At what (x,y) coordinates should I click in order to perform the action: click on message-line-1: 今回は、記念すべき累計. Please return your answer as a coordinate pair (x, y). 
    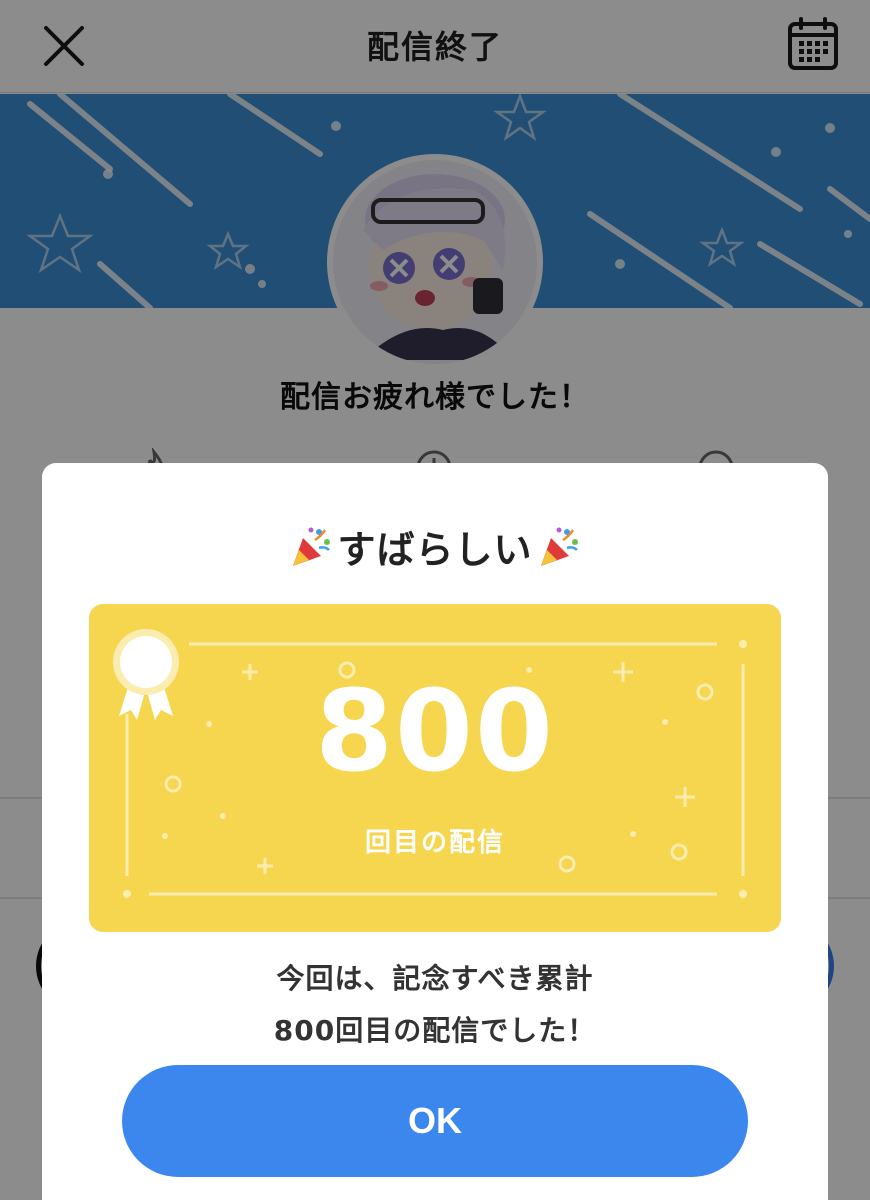
    Looking at the image, I should click on (435, 978).